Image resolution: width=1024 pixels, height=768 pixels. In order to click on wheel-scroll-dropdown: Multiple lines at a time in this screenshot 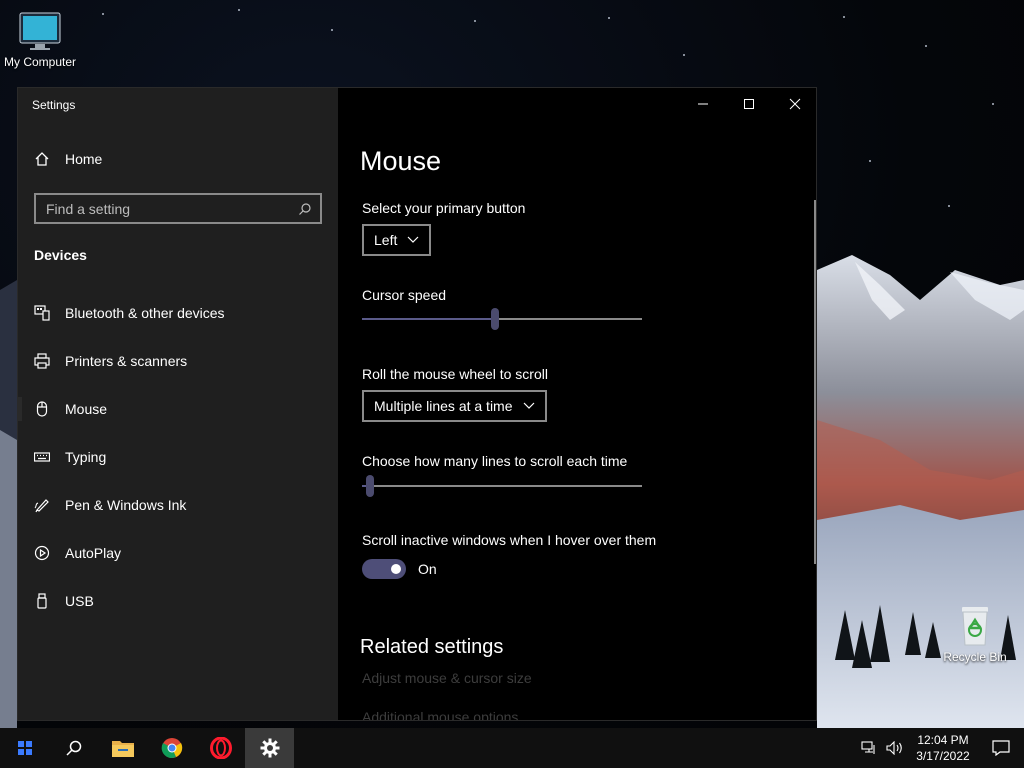, I will do `click(454, 406)`.